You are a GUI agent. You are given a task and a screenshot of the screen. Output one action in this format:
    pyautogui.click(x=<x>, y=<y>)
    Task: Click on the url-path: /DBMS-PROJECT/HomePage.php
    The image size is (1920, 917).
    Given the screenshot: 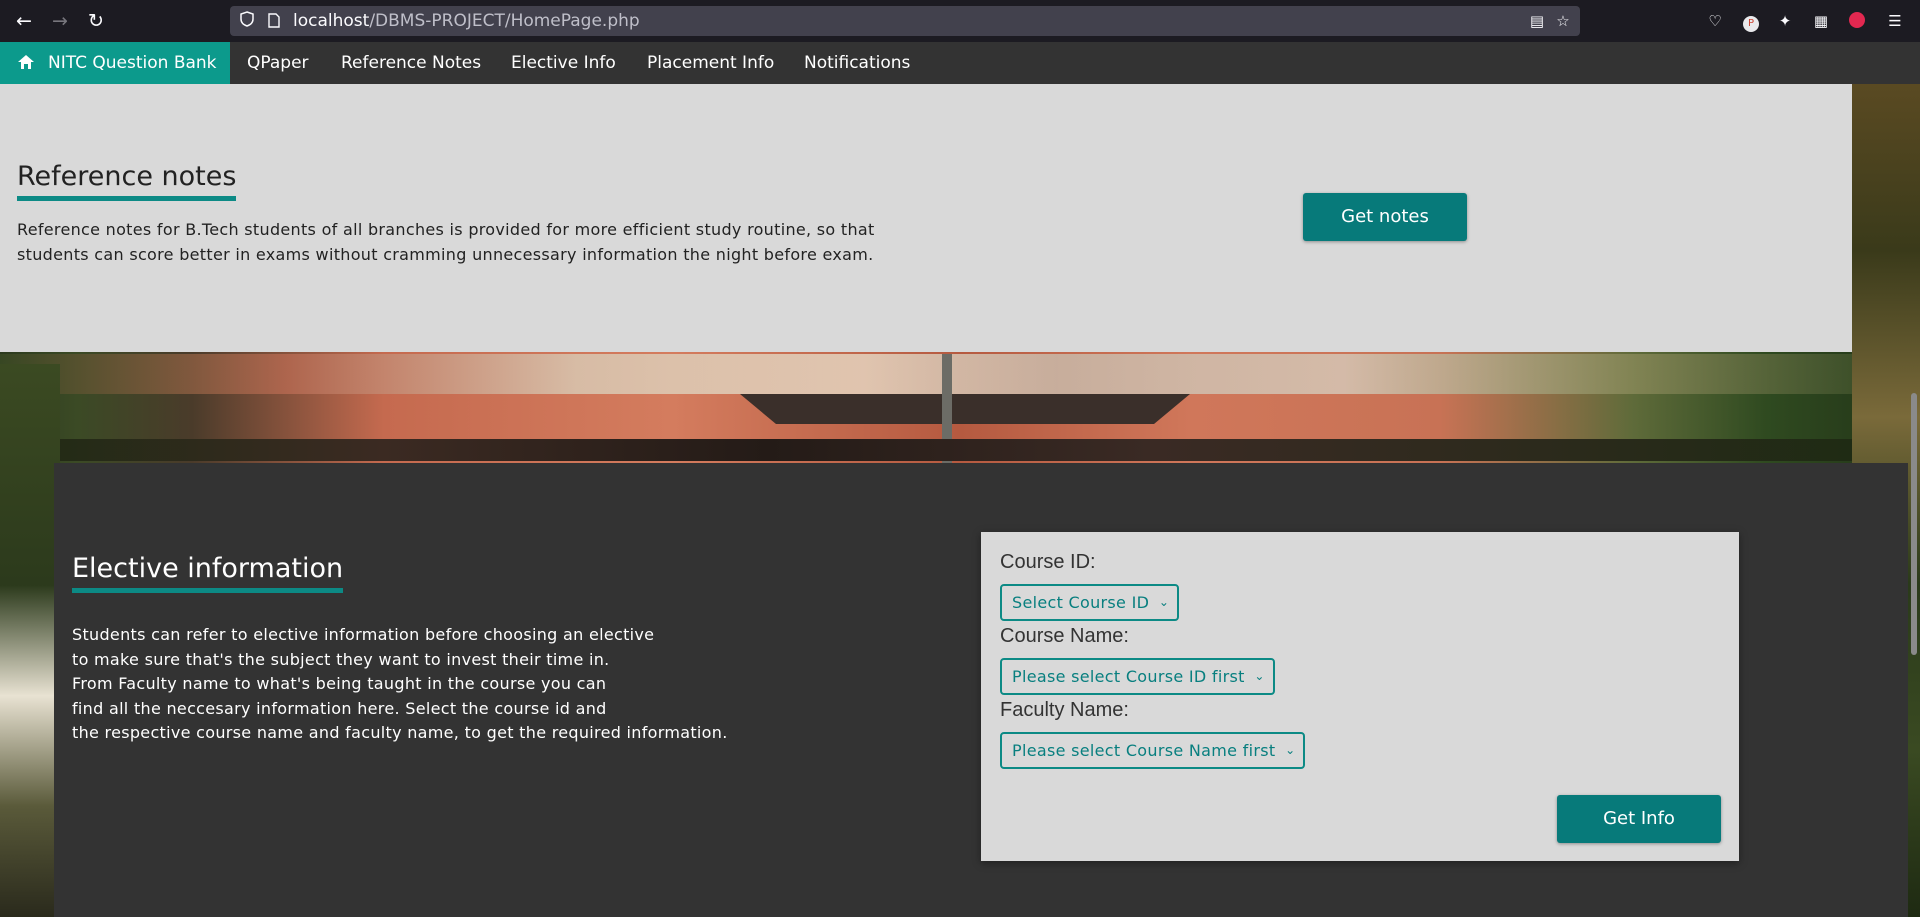 What is the action you would take?
    pyautogui.click(x=504, y=21)
    